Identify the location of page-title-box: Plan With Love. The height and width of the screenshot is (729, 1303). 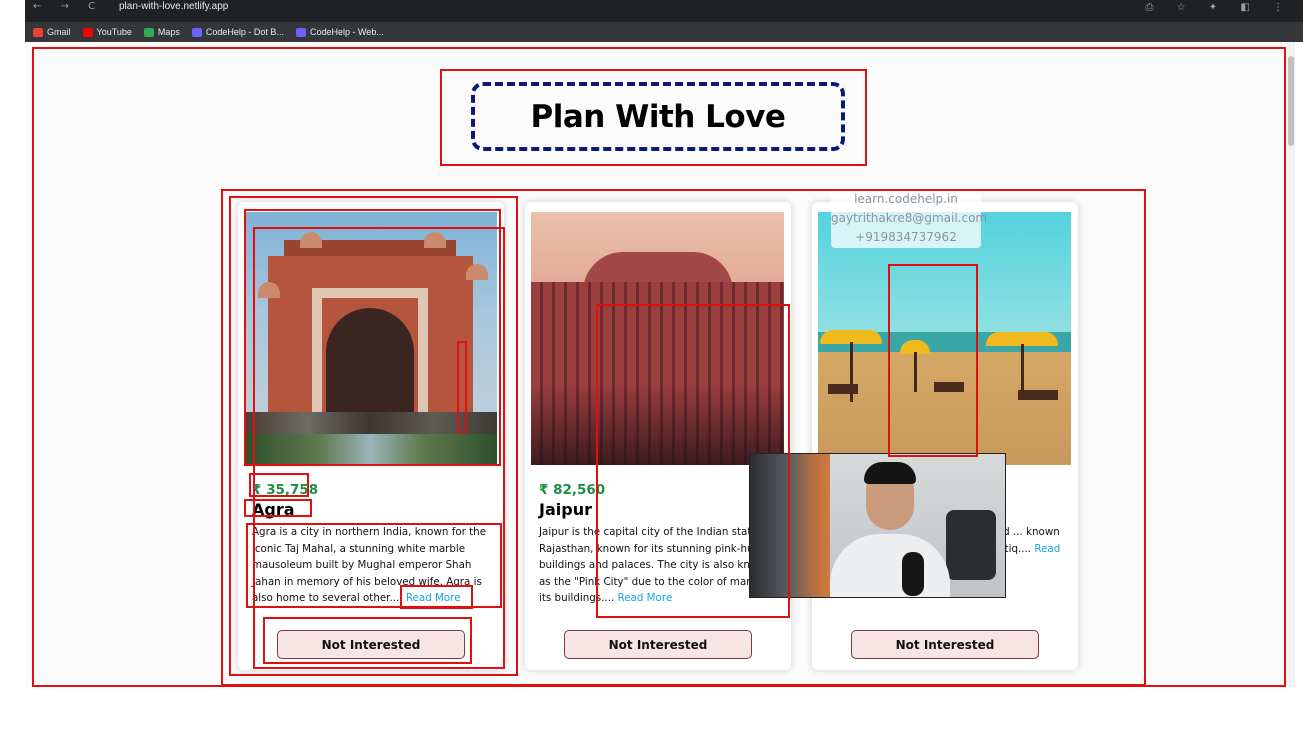
(658, 116).